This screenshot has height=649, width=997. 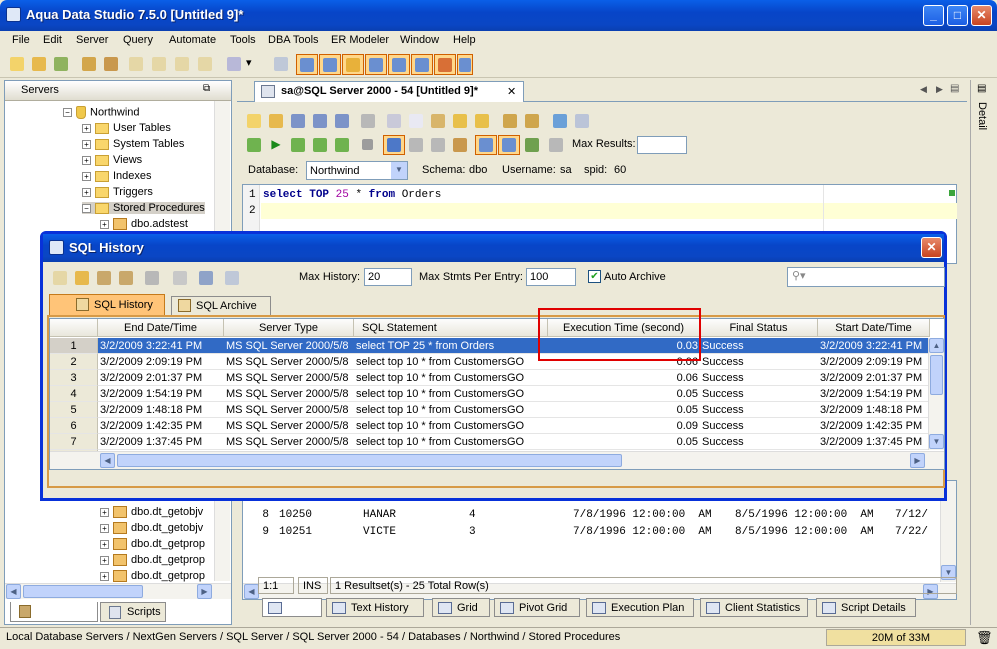 I want to click on restore-icon: ⧉, so click(x=206, y=88).